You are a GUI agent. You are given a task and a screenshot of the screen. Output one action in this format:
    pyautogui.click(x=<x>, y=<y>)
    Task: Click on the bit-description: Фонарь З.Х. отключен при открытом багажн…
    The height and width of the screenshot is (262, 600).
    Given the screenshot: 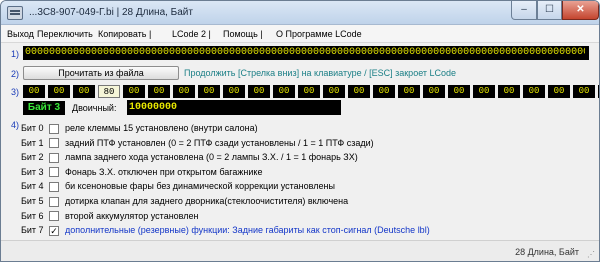 What is the action you would take?
    pyautogui.click(x=164, y=171)
    